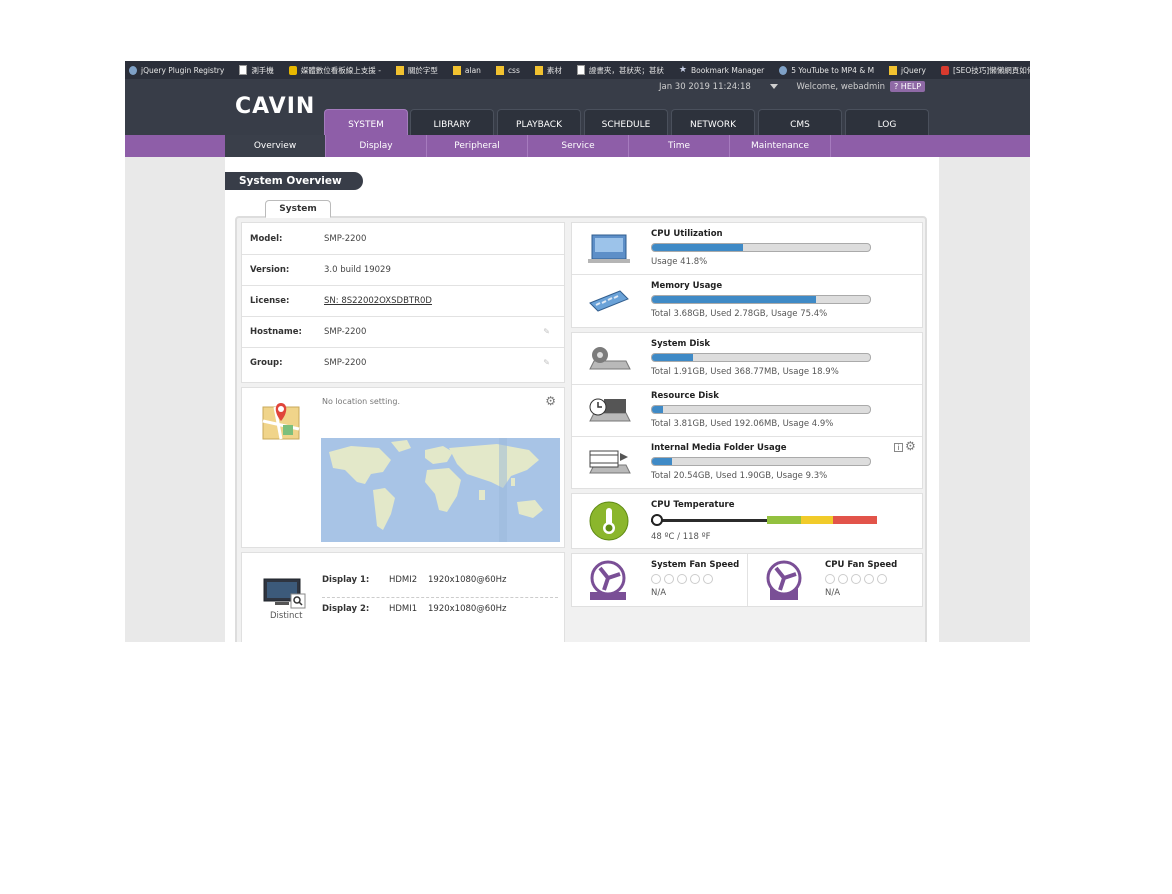 The height and width of the screenshot is (894, 1172). Describe the element at coordinates (275, 146) in the screenshot. I see `submenu-overview: Overview` at that location.